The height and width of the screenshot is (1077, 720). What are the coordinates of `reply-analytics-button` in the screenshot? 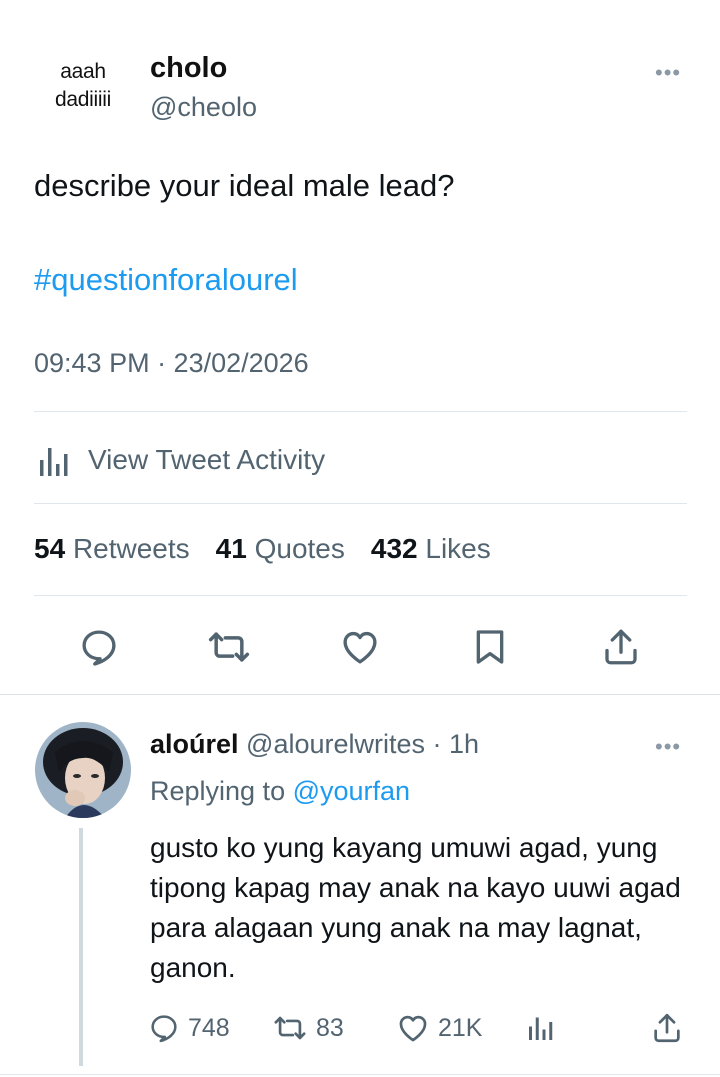 It's located at (545, 1028).